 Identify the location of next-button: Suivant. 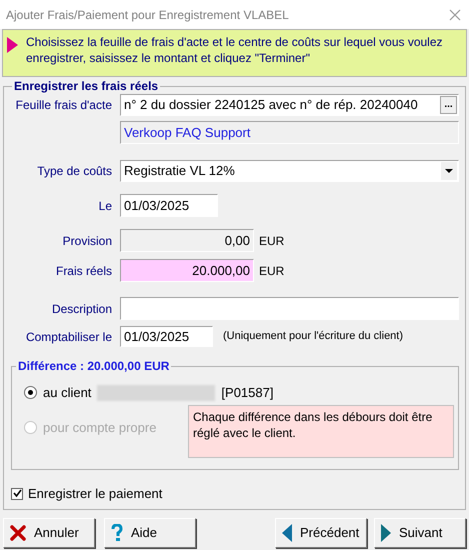
(420, 533).